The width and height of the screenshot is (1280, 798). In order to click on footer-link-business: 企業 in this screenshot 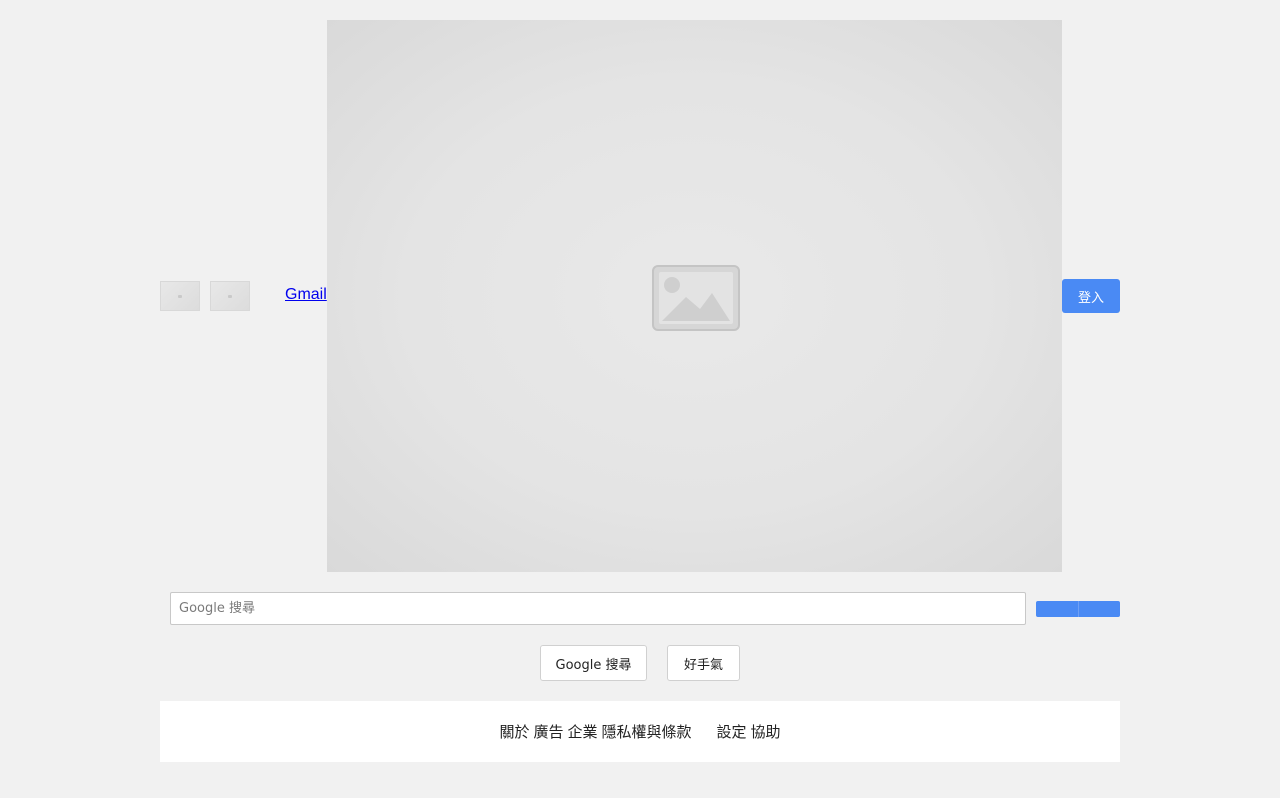, I will do `click(582, 731)`.